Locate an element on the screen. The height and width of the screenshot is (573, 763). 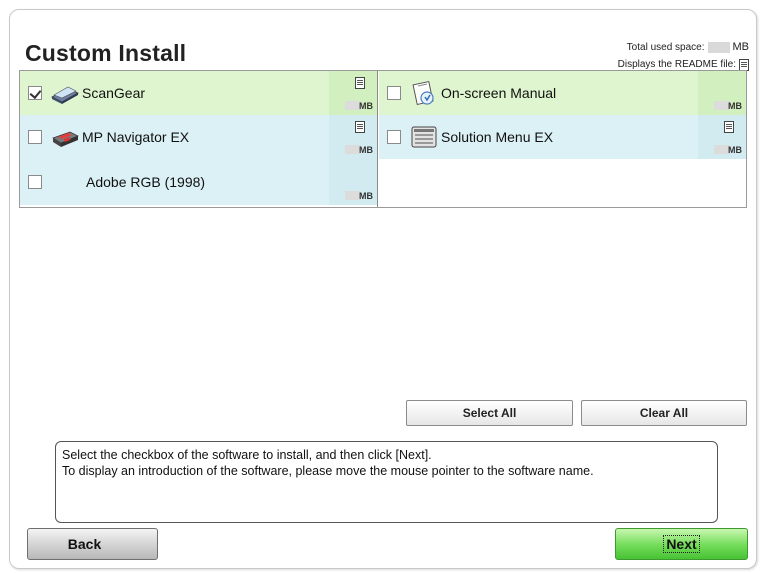
onscreen-manual-checkbox is located at coordinates (394, 93).